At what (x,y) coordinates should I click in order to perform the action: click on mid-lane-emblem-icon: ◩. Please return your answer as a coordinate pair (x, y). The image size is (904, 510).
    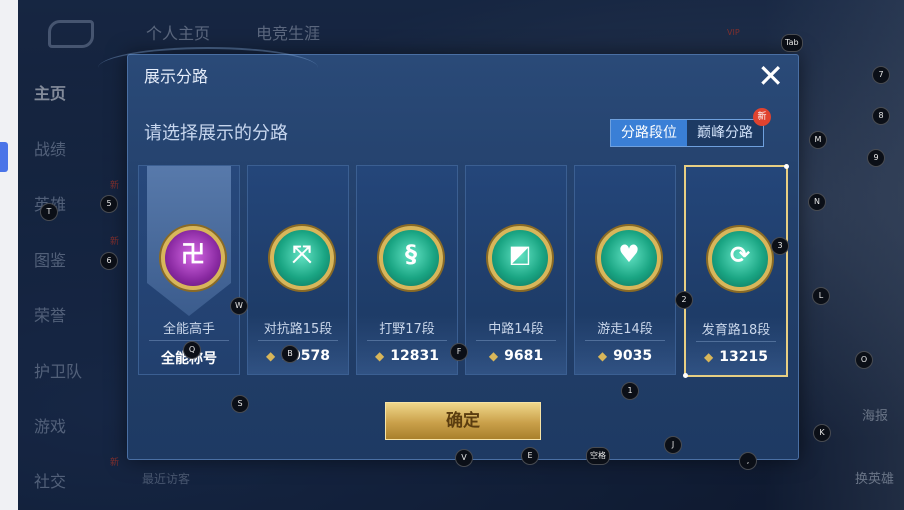
    Looking at the image, I should click on (520, 258).